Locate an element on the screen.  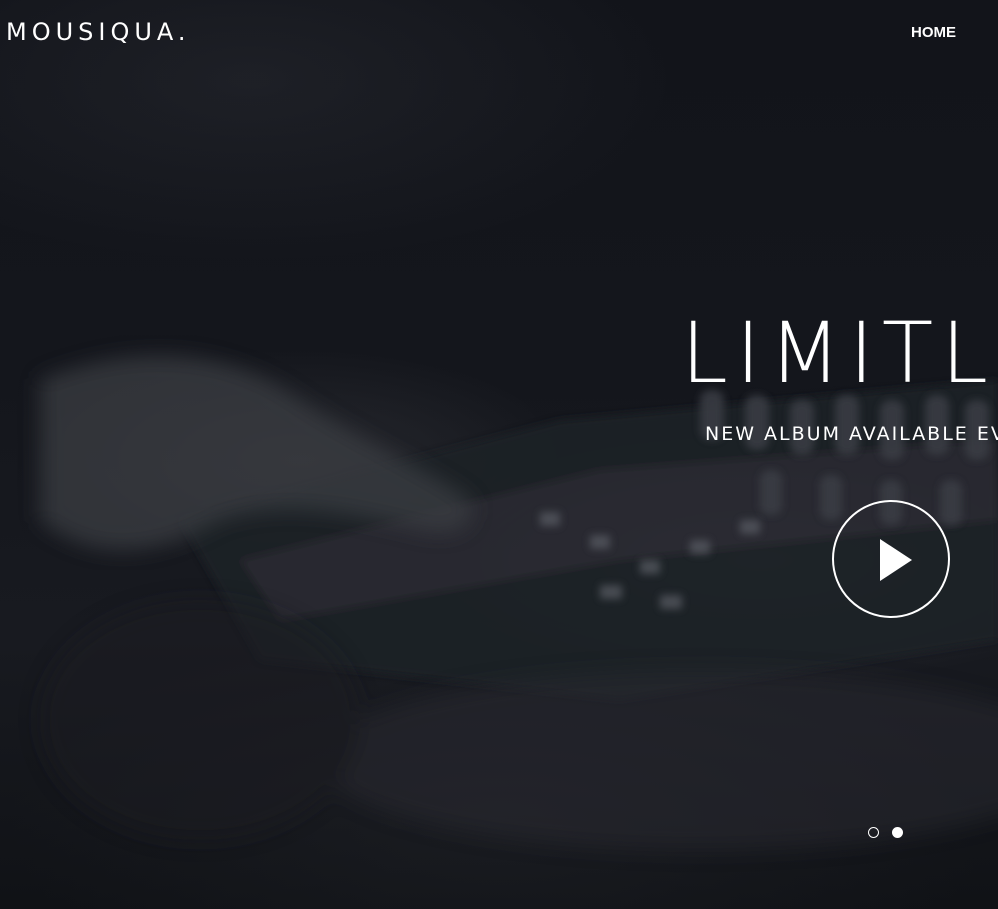
nav-home-link: HOME is located at coordinates (933, 32).